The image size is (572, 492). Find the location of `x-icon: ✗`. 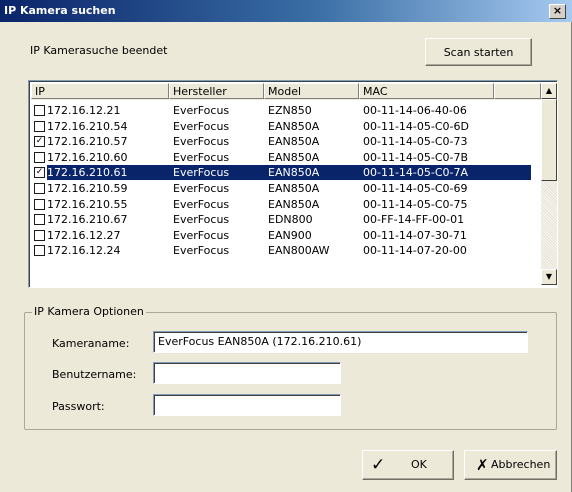

x-icon: ✗ is located at coordinates (482, 465).